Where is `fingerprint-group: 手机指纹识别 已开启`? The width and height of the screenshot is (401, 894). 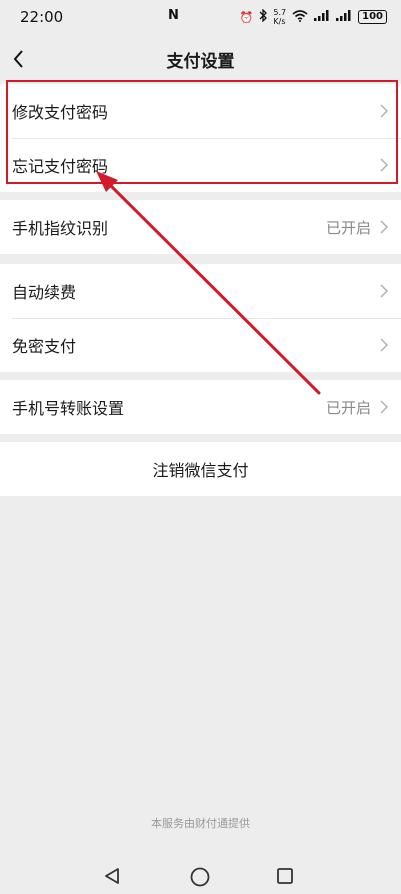
fingerprint-group: 手机指纹识别 已开启 is located at coordinates (200, 227).